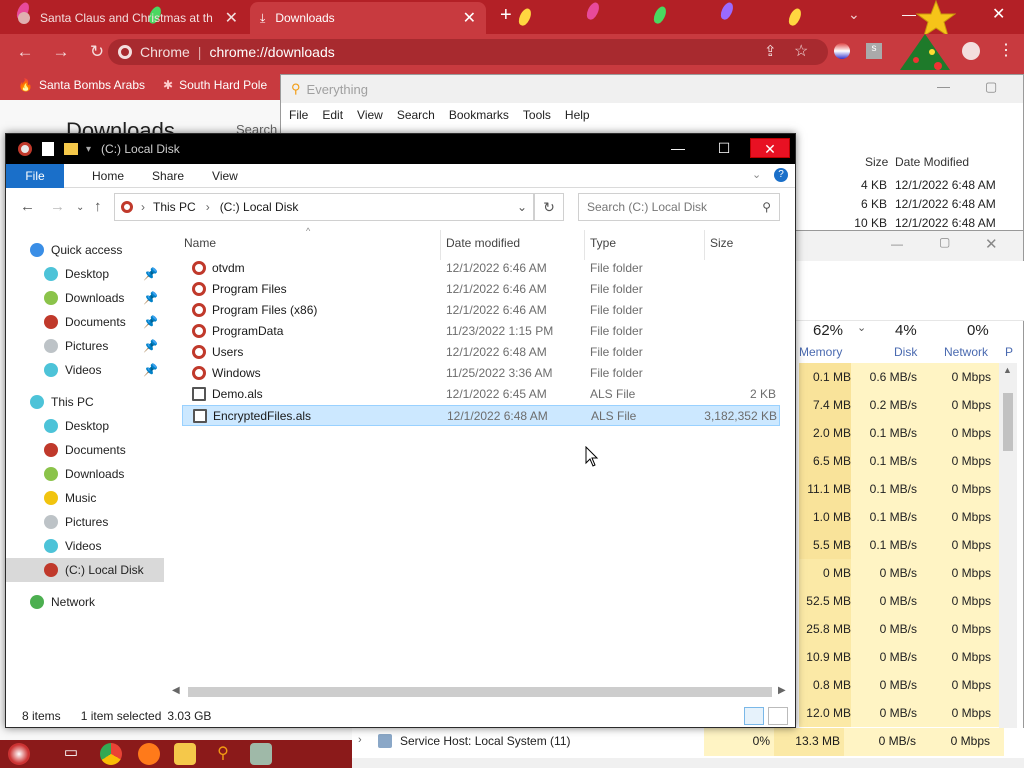  What do you see at coordinates (85, 426) in the screenshot?
I see `nav-item-pc-desktop: Desktop` at bounding box center [85, 426].